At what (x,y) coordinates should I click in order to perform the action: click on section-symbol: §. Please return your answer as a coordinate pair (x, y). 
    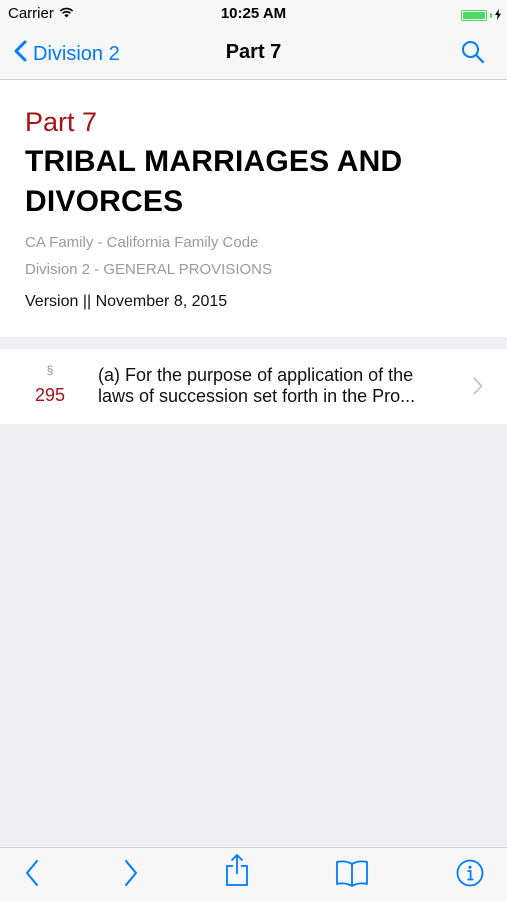
    Looking at the image, I should click on (50, 370).